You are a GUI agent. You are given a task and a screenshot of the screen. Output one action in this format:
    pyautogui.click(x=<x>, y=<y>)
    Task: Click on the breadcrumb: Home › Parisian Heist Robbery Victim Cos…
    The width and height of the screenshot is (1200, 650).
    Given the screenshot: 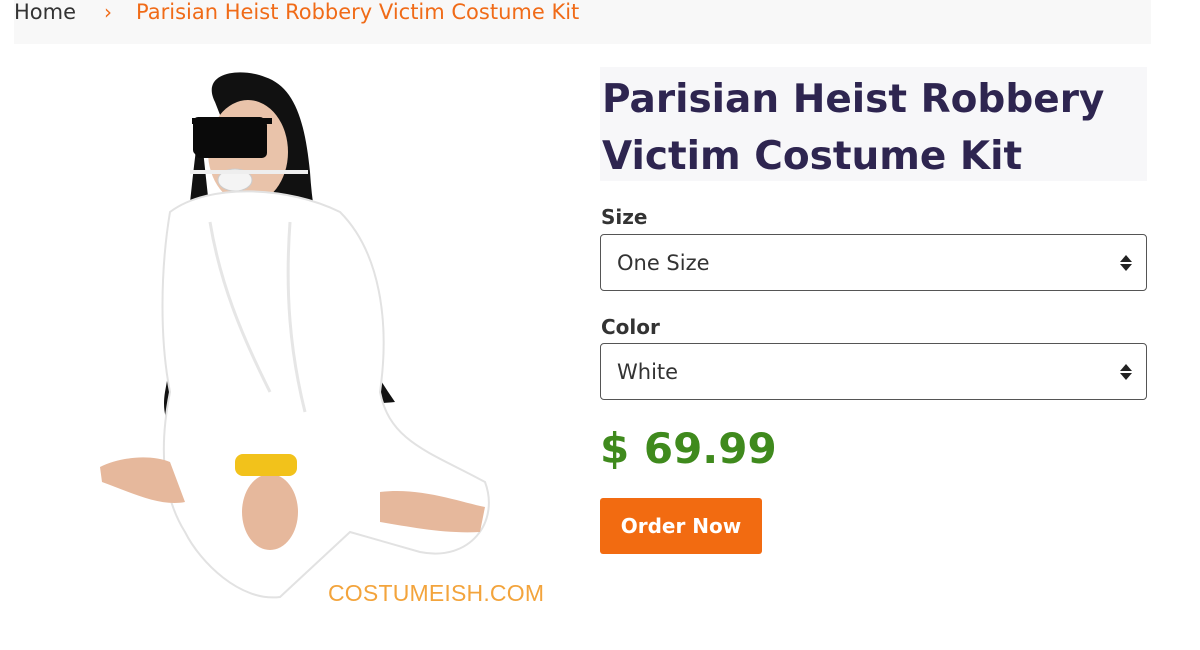 What is the action you would take?
    pyautogui.click(x=582, y=22)
    